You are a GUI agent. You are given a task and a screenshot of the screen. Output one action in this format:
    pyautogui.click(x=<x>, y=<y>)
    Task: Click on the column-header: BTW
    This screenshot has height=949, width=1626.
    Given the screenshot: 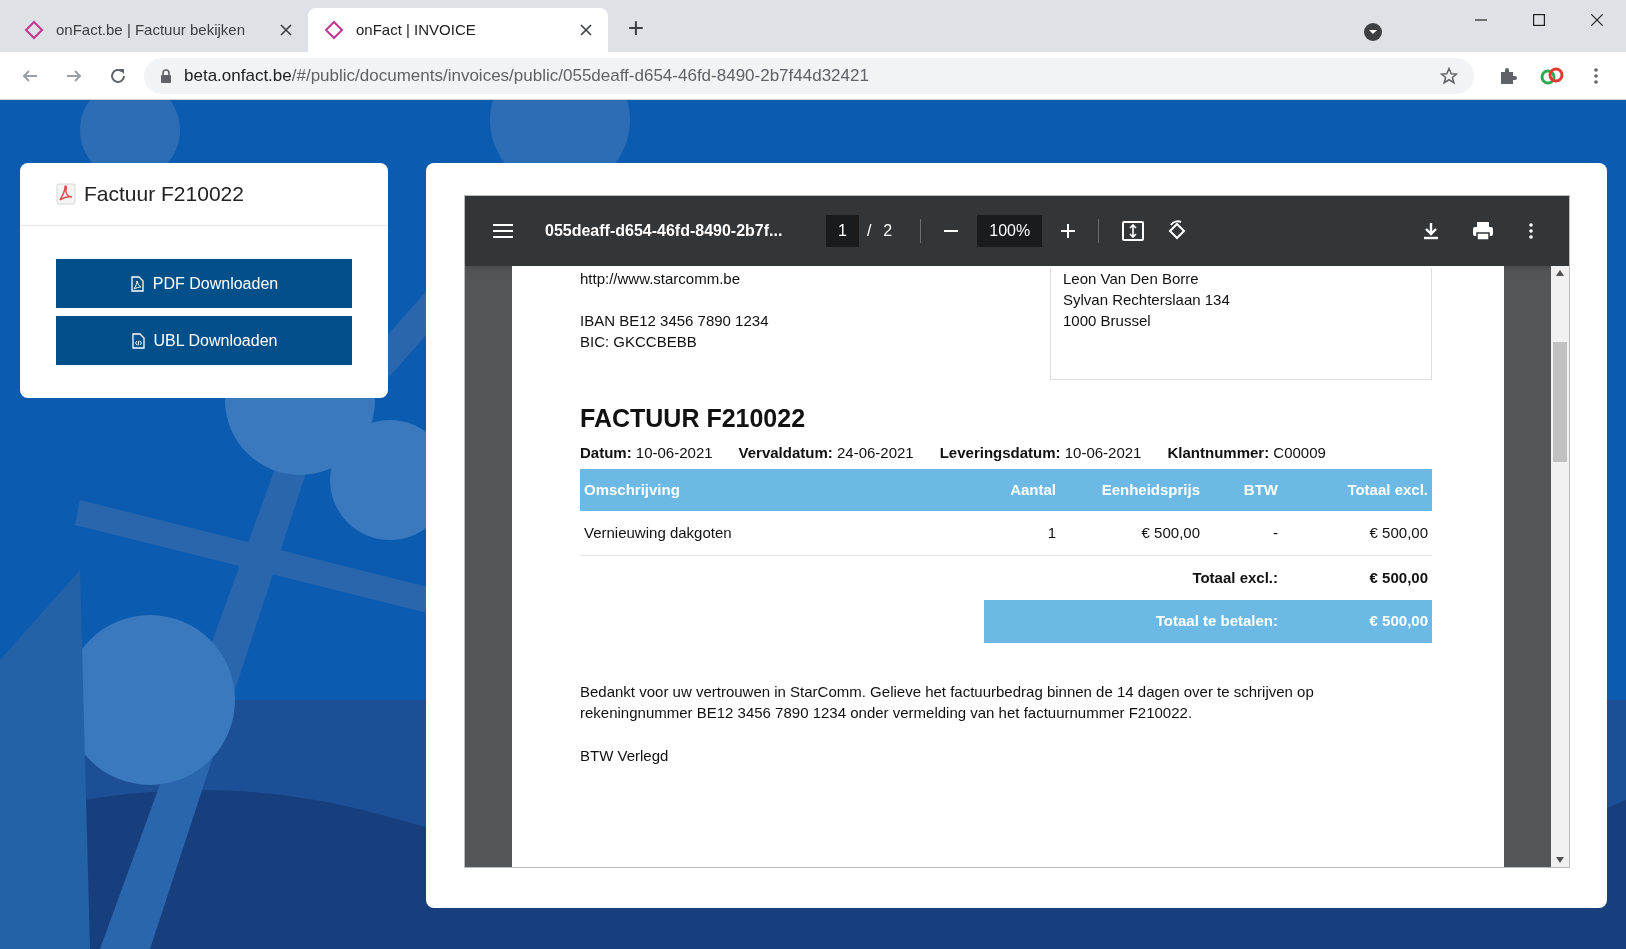 What is the action you would take?
    pyautogui.click(x=1260, y=489)
    